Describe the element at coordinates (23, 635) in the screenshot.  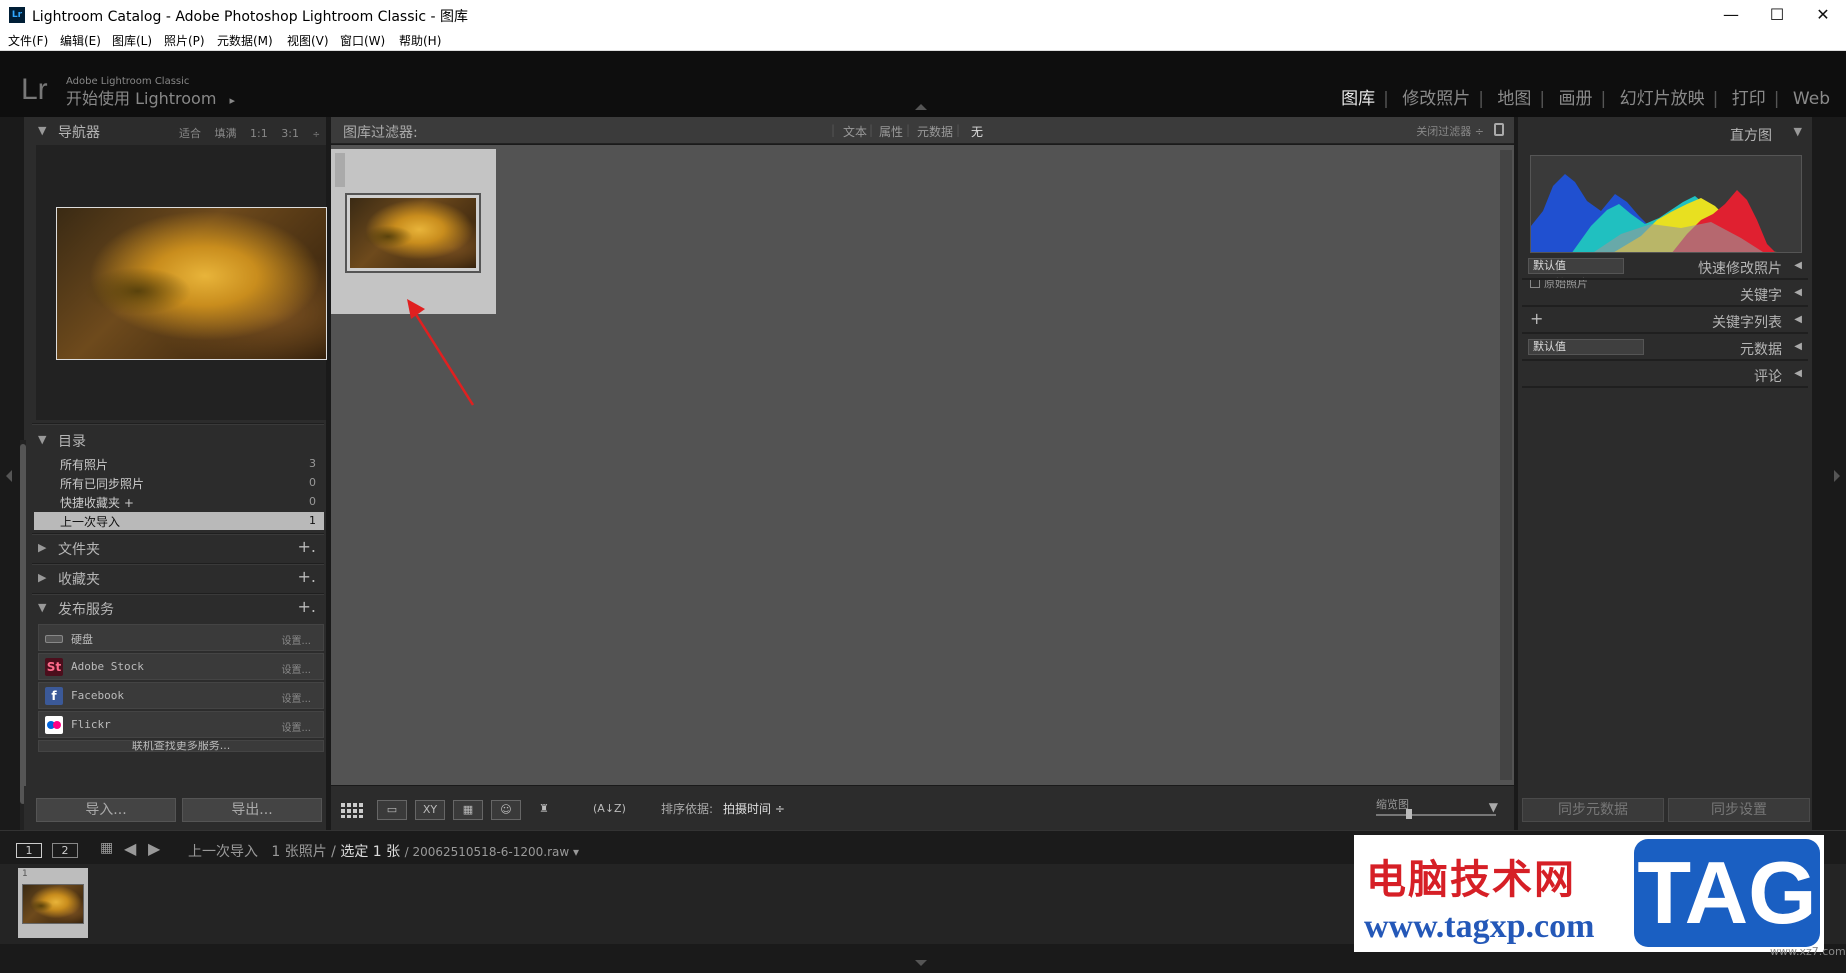
I see `left-panel-scrollbar` at that location.